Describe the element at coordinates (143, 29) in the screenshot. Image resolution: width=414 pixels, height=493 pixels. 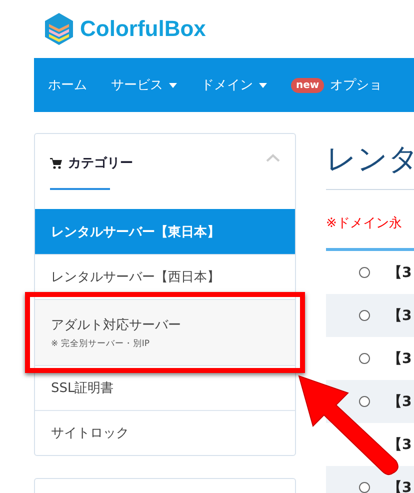
I see `logo-text: ColorfulBox` at that location.